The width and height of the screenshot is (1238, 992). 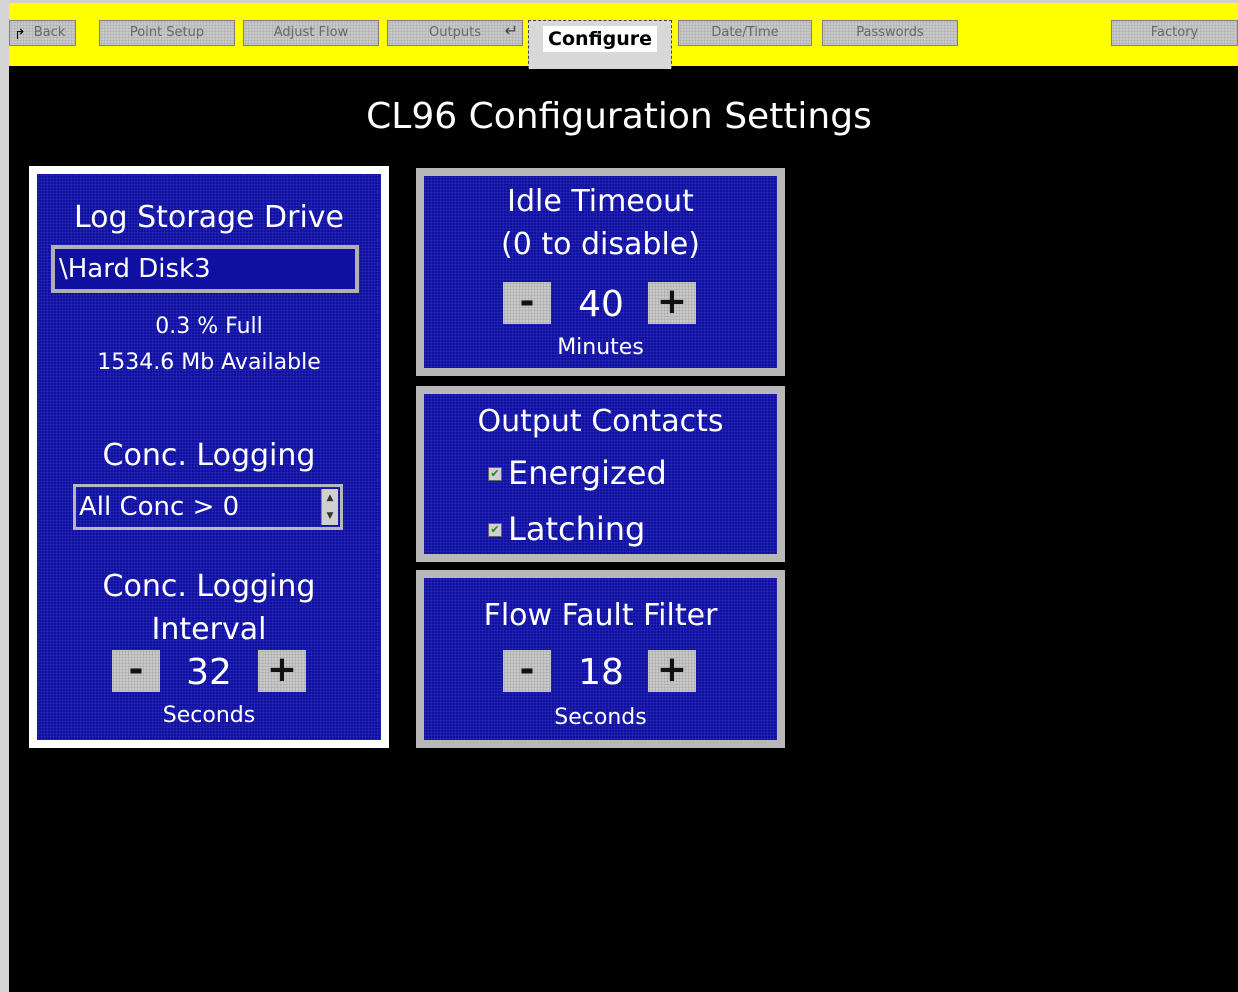 I want to click on available-text: 1534.6 Mb Available, so click(x=209, y=362).